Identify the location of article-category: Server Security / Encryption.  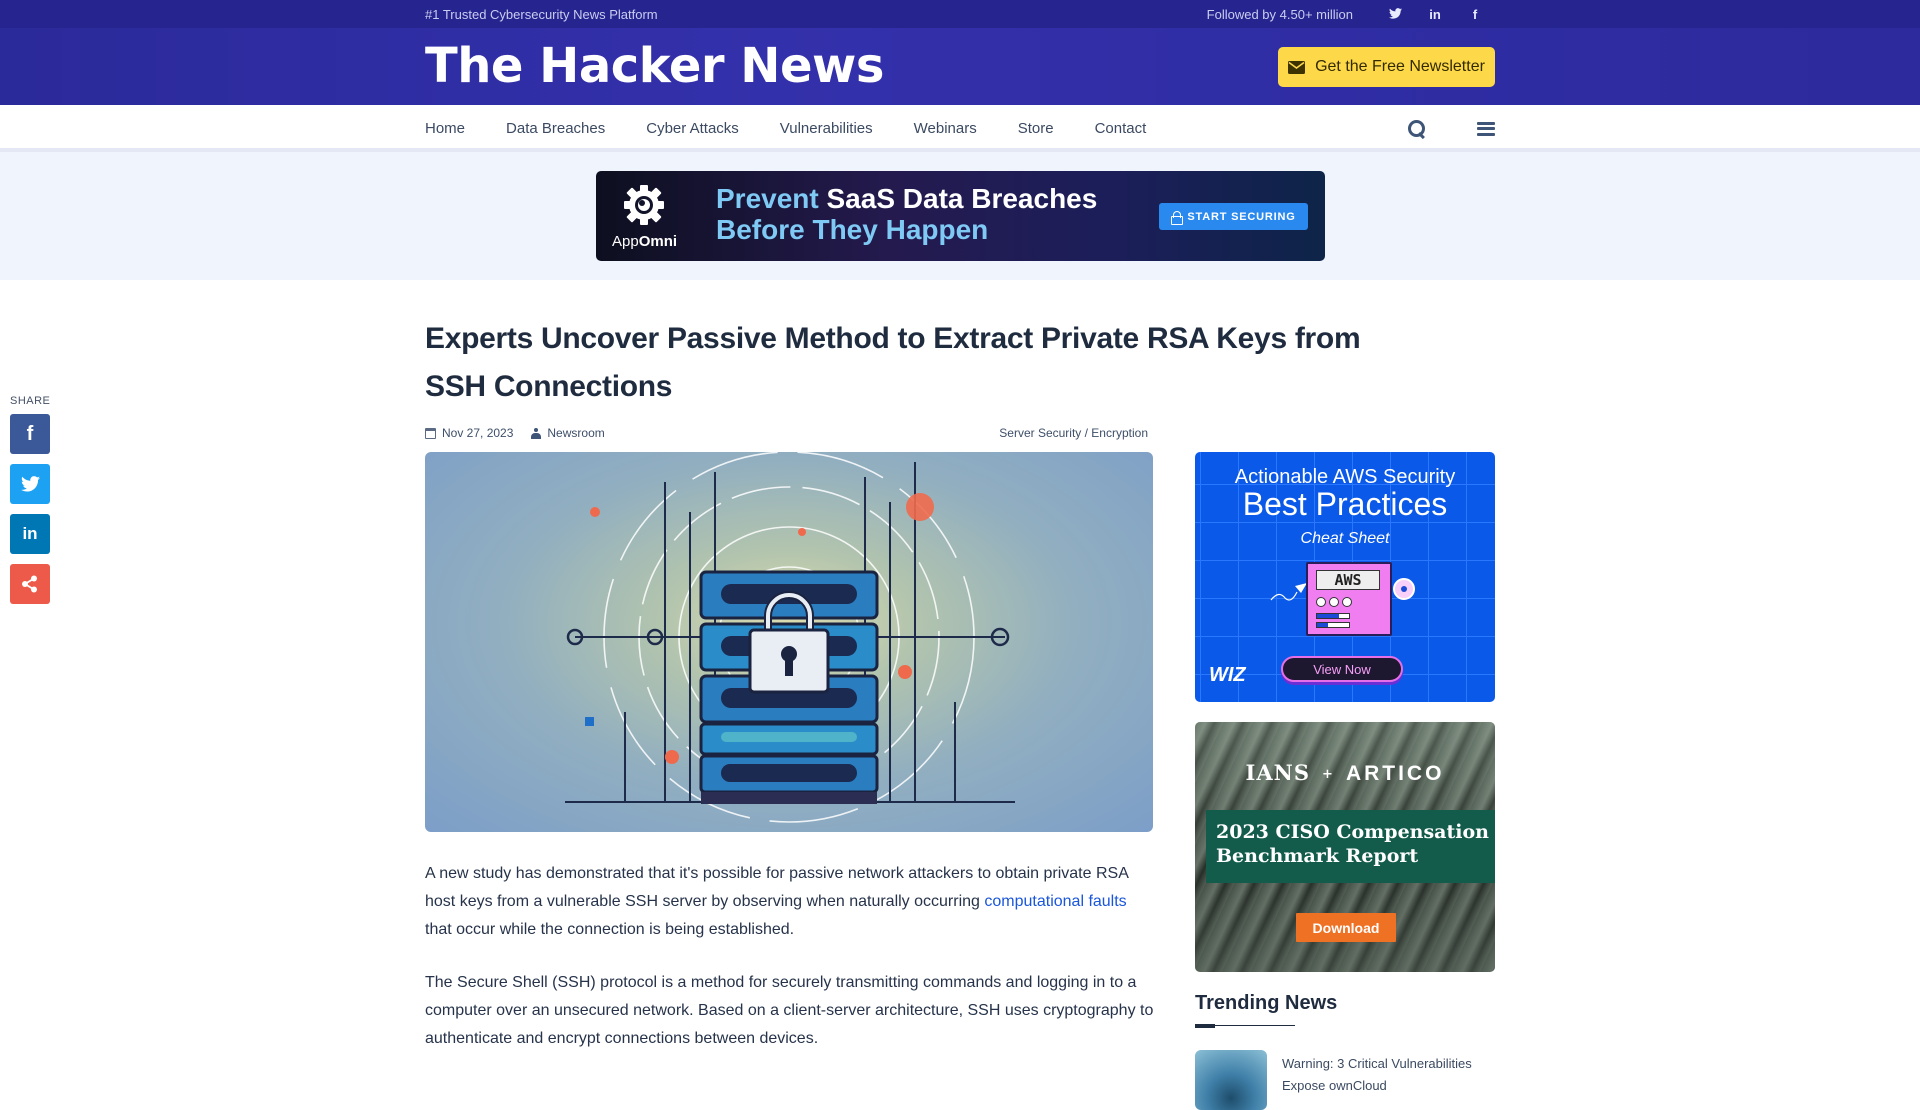
(1073, 433).